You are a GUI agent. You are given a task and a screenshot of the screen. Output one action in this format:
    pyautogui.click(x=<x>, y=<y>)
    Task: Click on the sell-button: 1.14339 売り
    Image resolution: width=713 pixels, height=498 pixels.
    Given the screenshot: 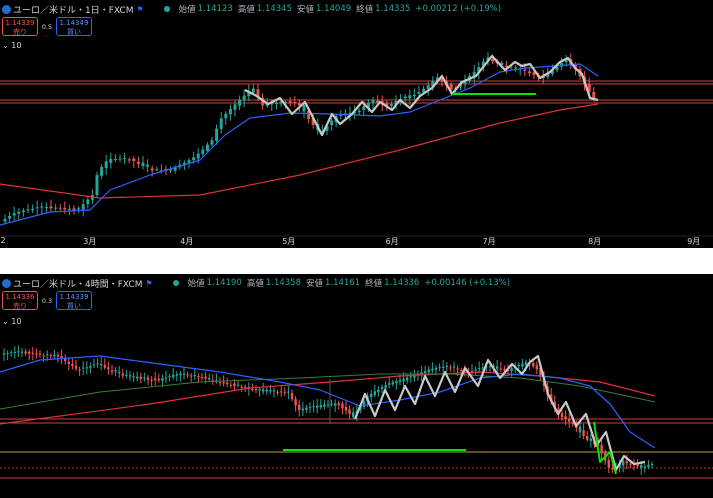 What is the action you would take?
    pyautogui.click(x=20, y=26)
    